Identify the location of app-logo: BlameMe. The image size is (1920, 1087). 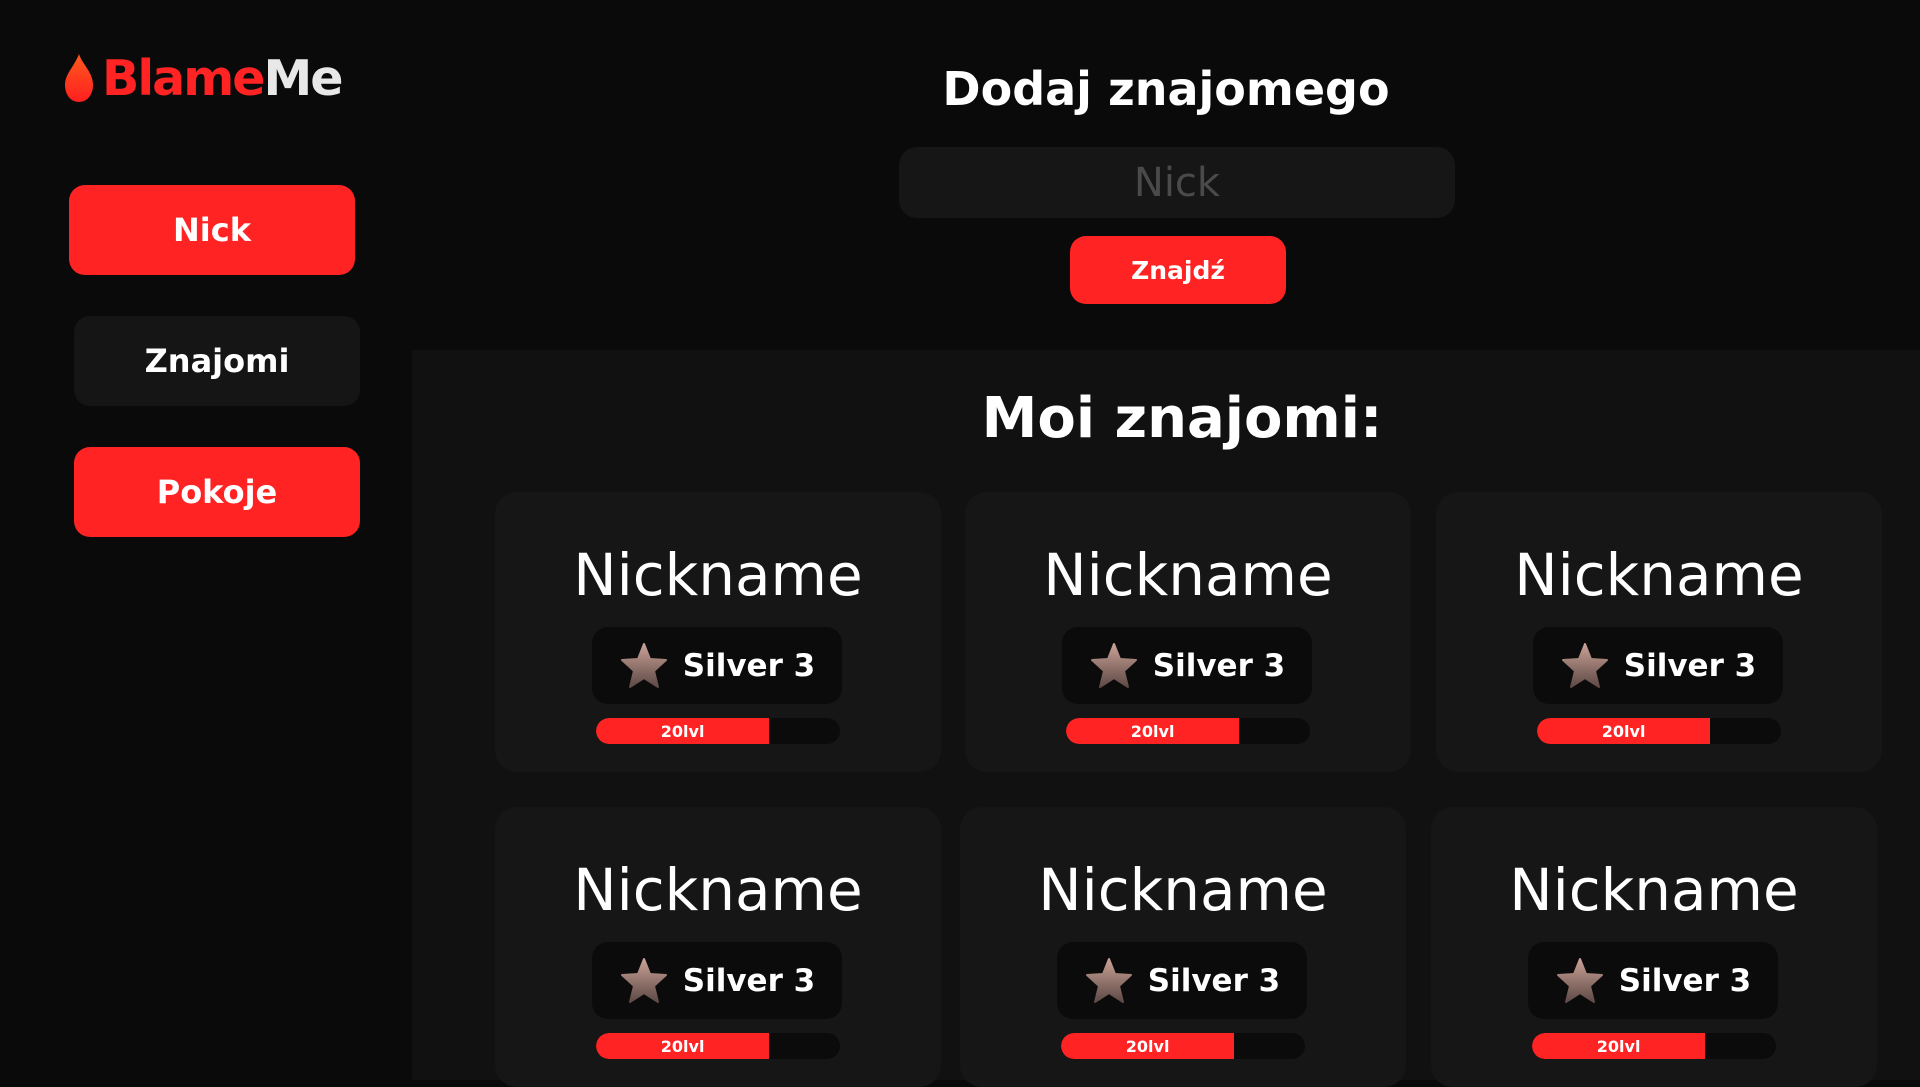
(203, 78).